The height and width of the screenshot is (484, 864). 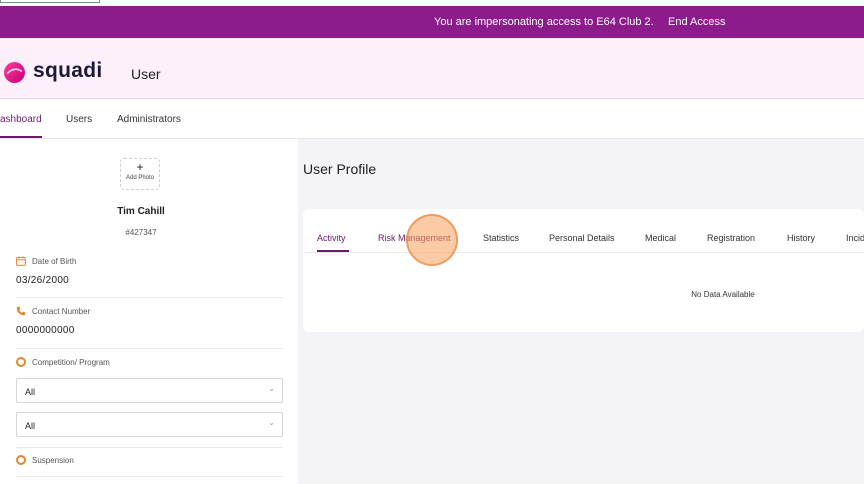 I want to click on tab-personal-details: Personal Details, so click(x=582, y=238).